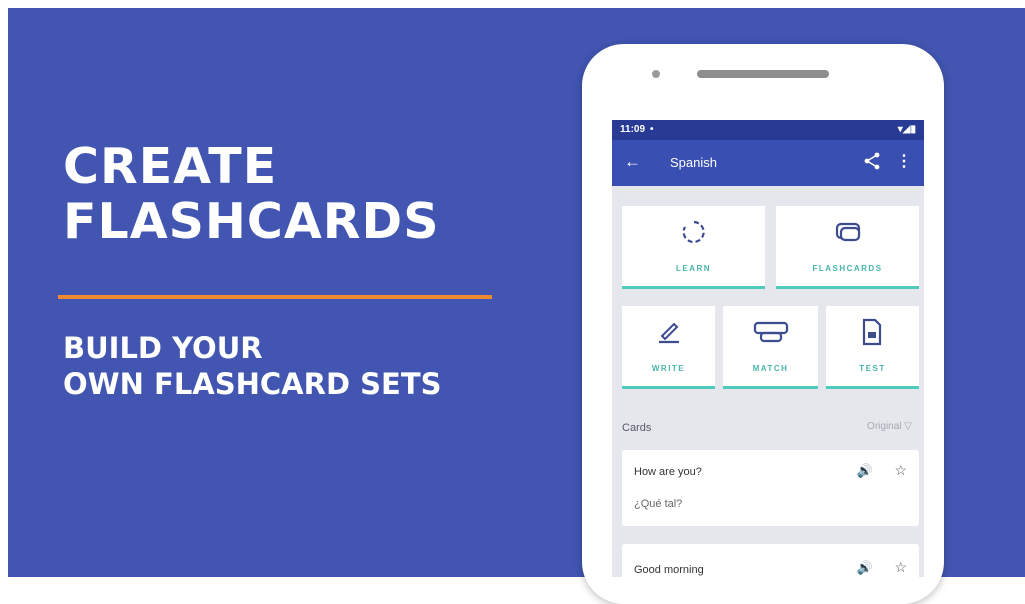 The height and width of the screenshot is (604, 1025). I want to click on card-item: How are you? 🔊 ☆ ¿Qué tal?, so click(770, 488).